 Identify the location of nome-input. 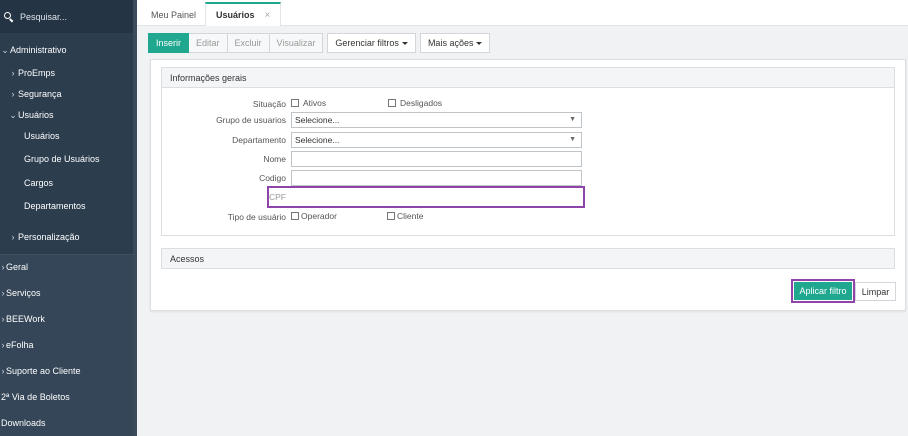
(436, 159).